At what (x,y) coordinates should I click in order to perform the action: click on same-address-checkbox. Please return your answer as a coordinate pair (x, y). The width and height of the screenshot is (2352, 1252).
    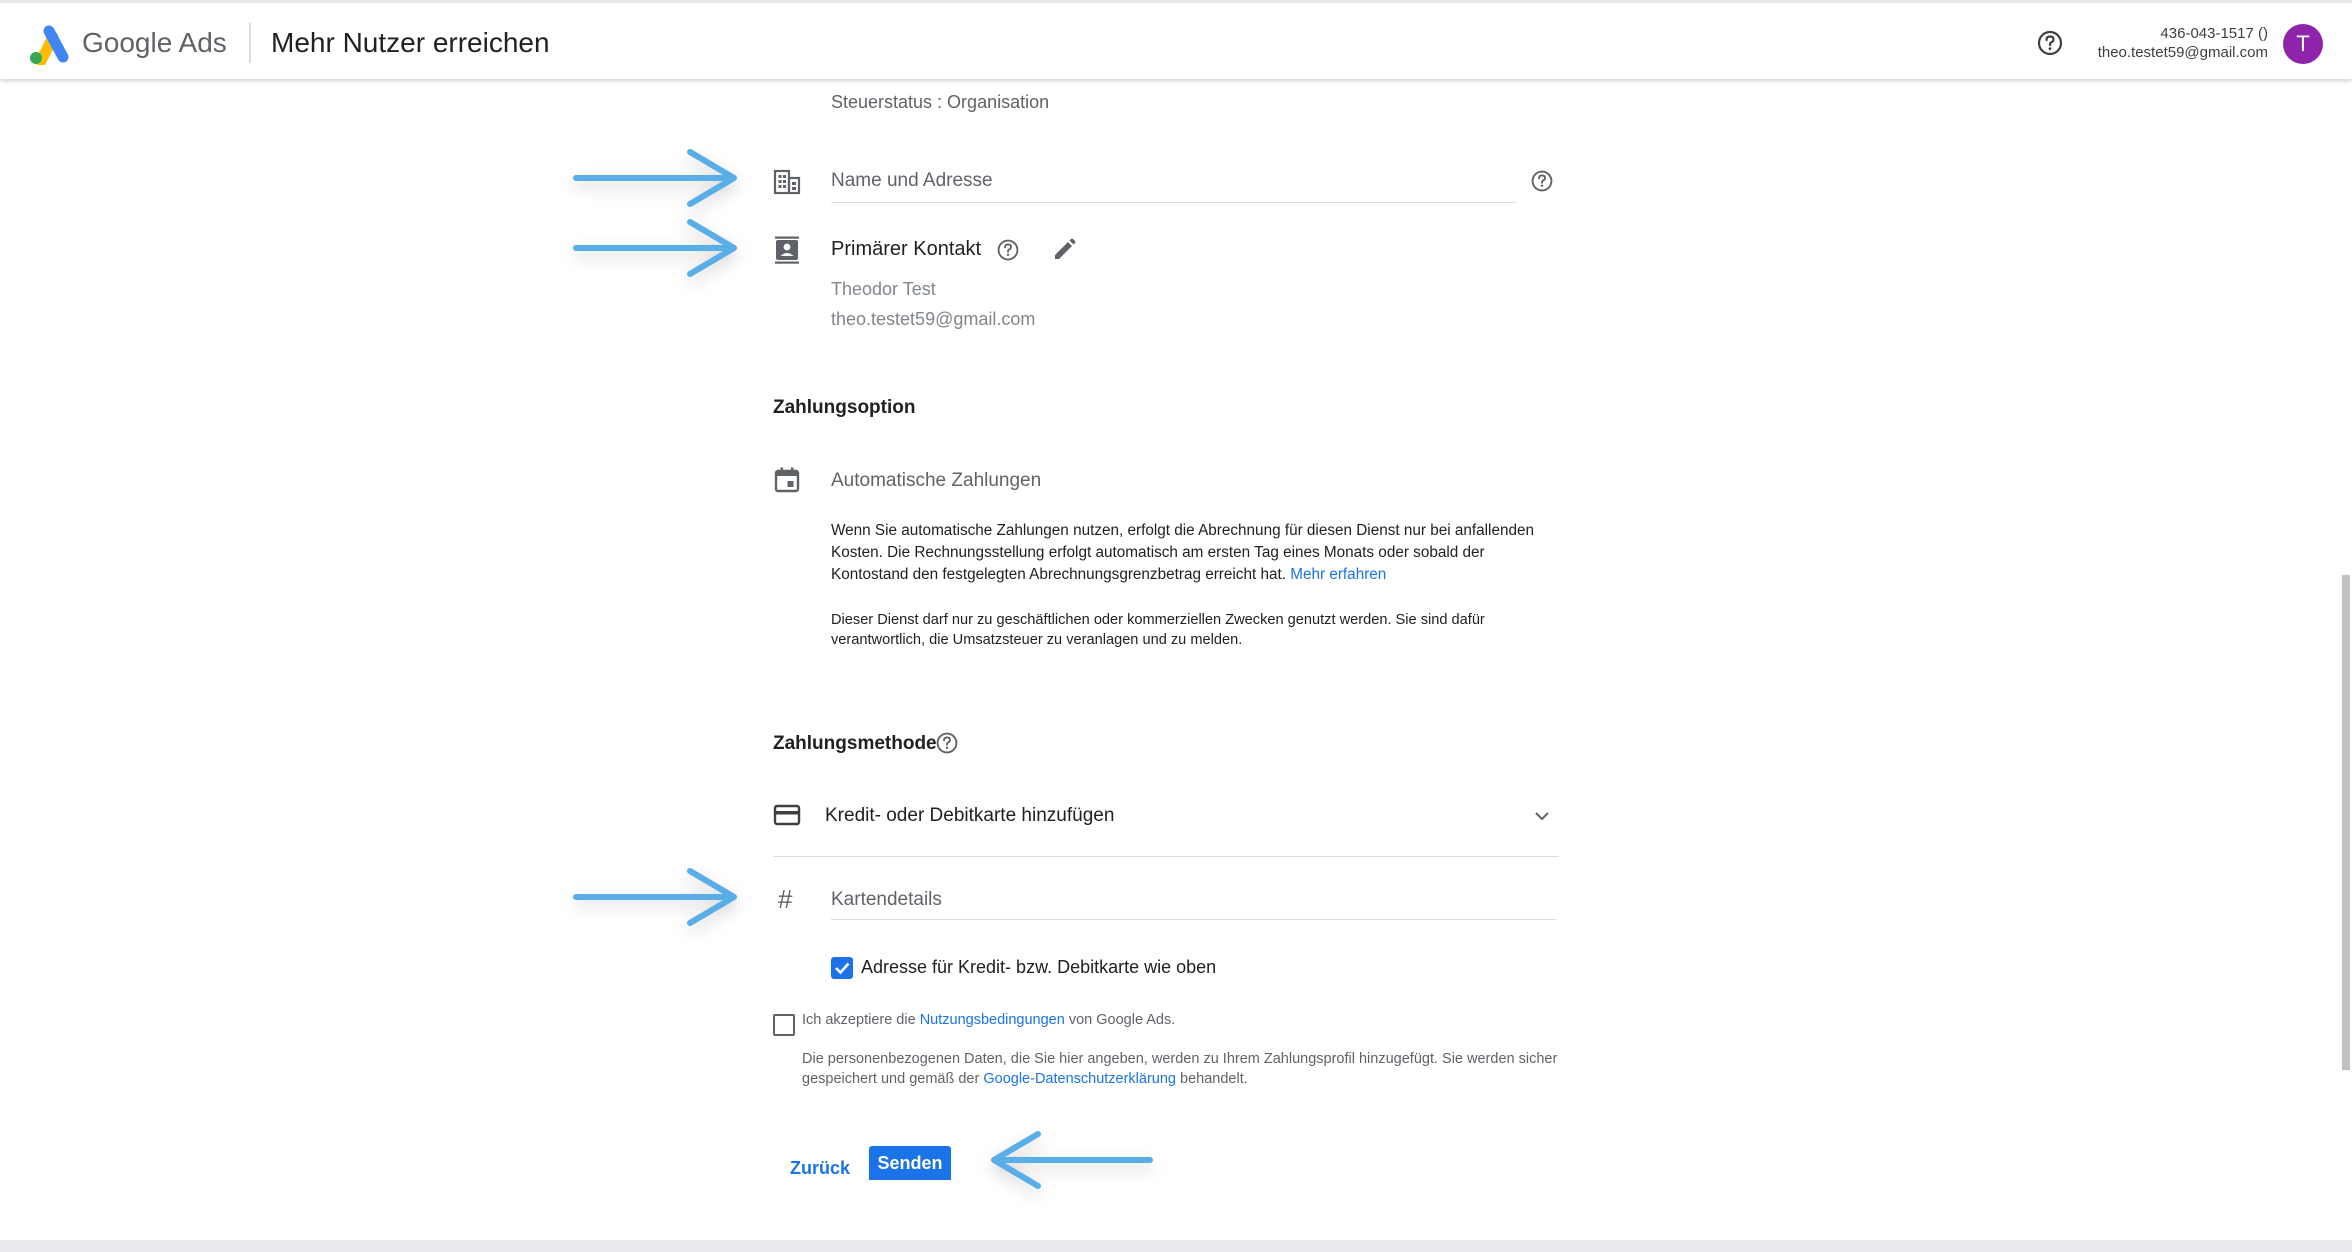
    Looking at the image, I should click on (842, 968).